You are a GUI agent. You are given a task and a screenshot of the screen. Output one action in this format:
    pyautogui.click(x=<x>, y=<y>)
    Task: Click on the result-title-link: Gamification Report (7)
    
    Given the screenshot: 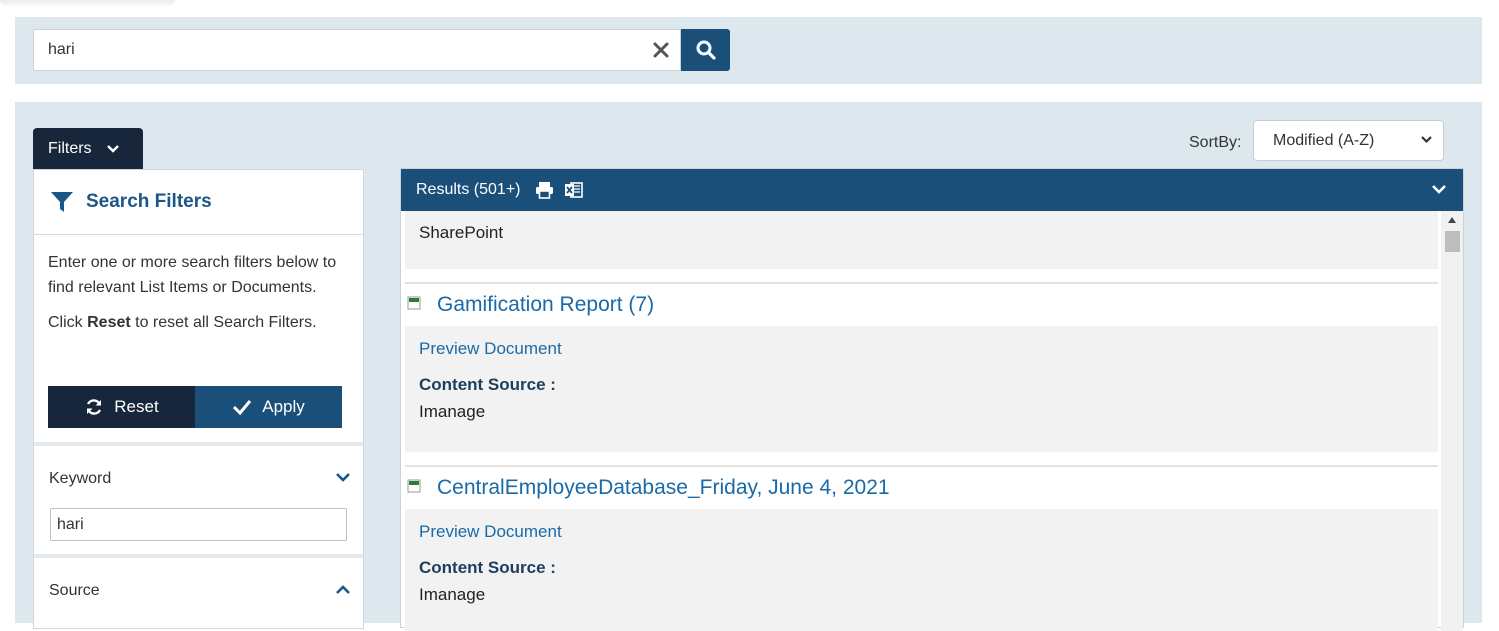 What is the action you would take?
    pyautogui.click(x=545, y=305)
    